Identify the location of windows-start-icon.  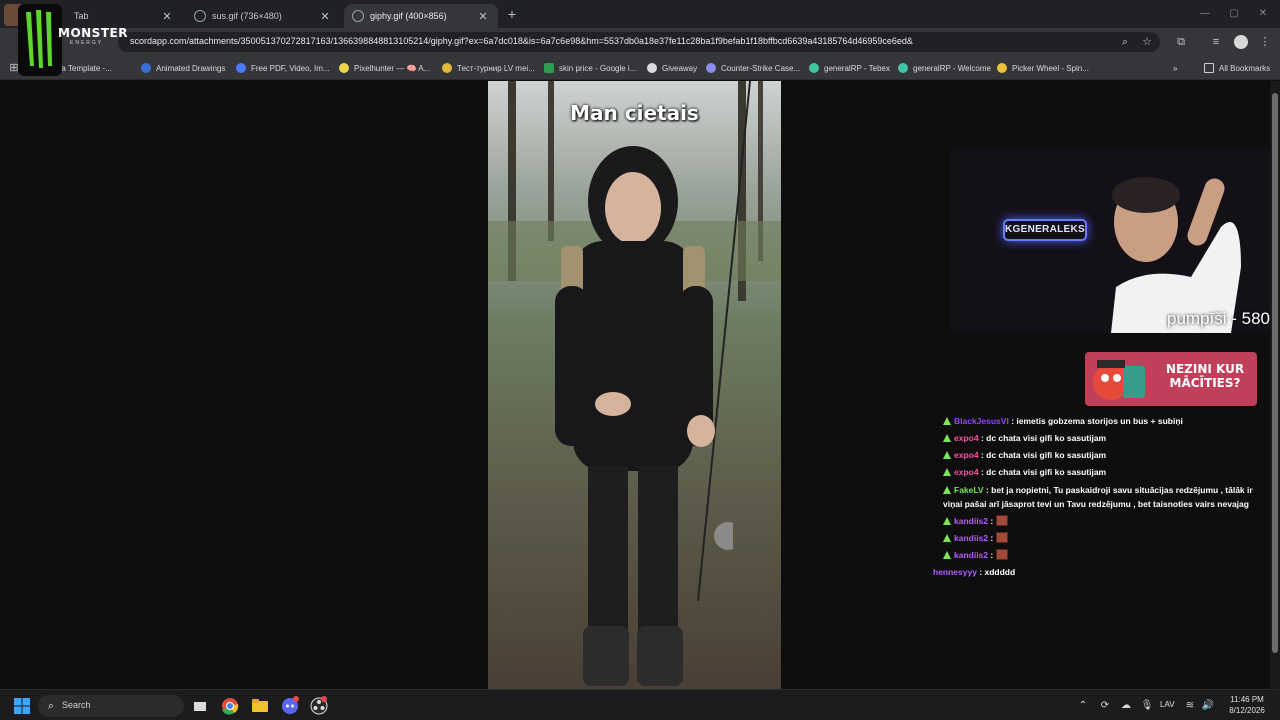
(22, 706).